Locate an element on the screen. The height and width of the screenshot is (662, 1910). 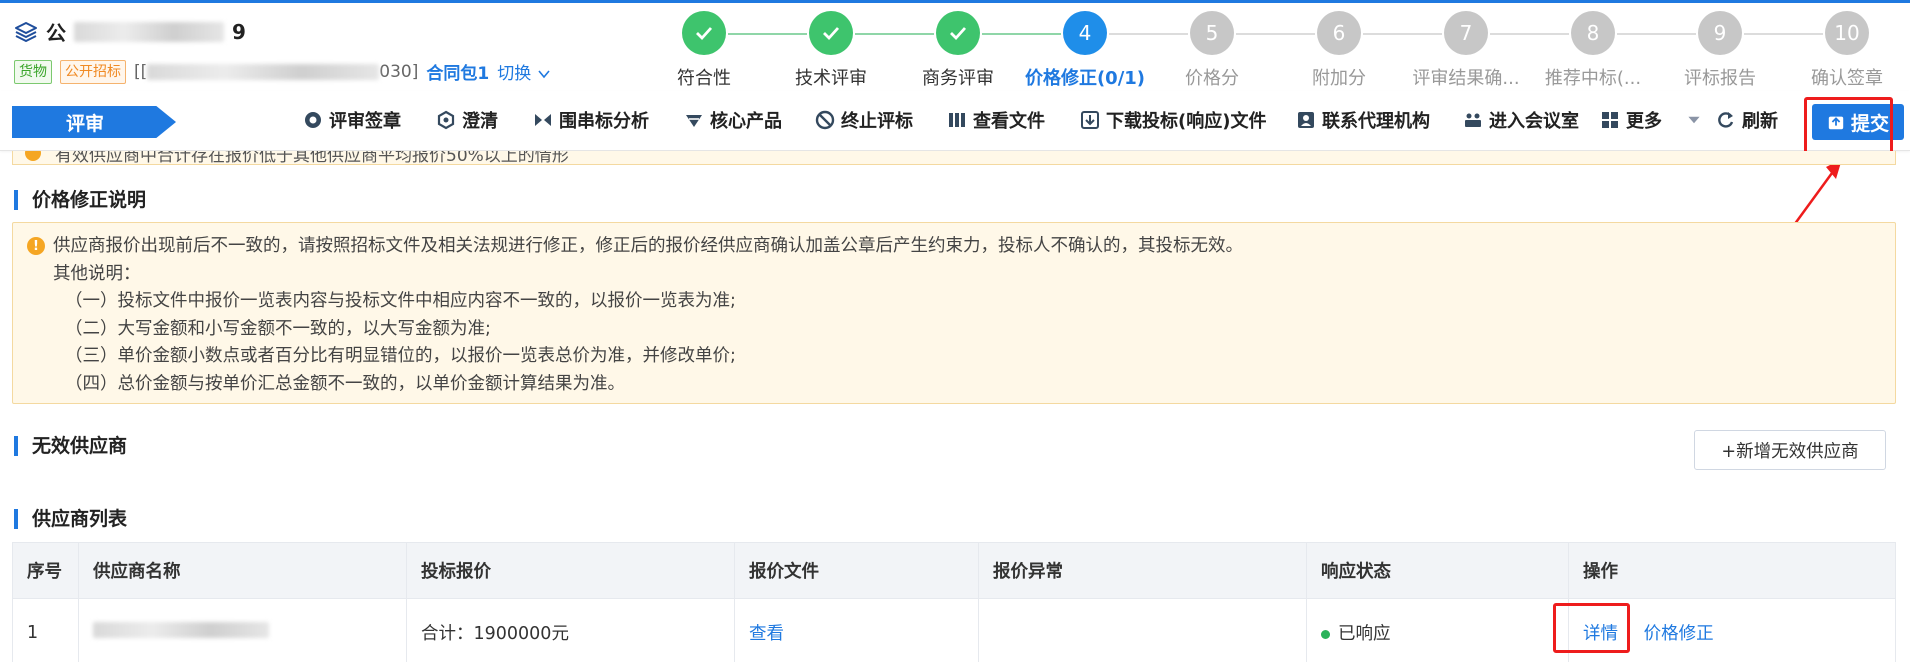
project-title-prefix: 公 is located at coordinates (56, 33).